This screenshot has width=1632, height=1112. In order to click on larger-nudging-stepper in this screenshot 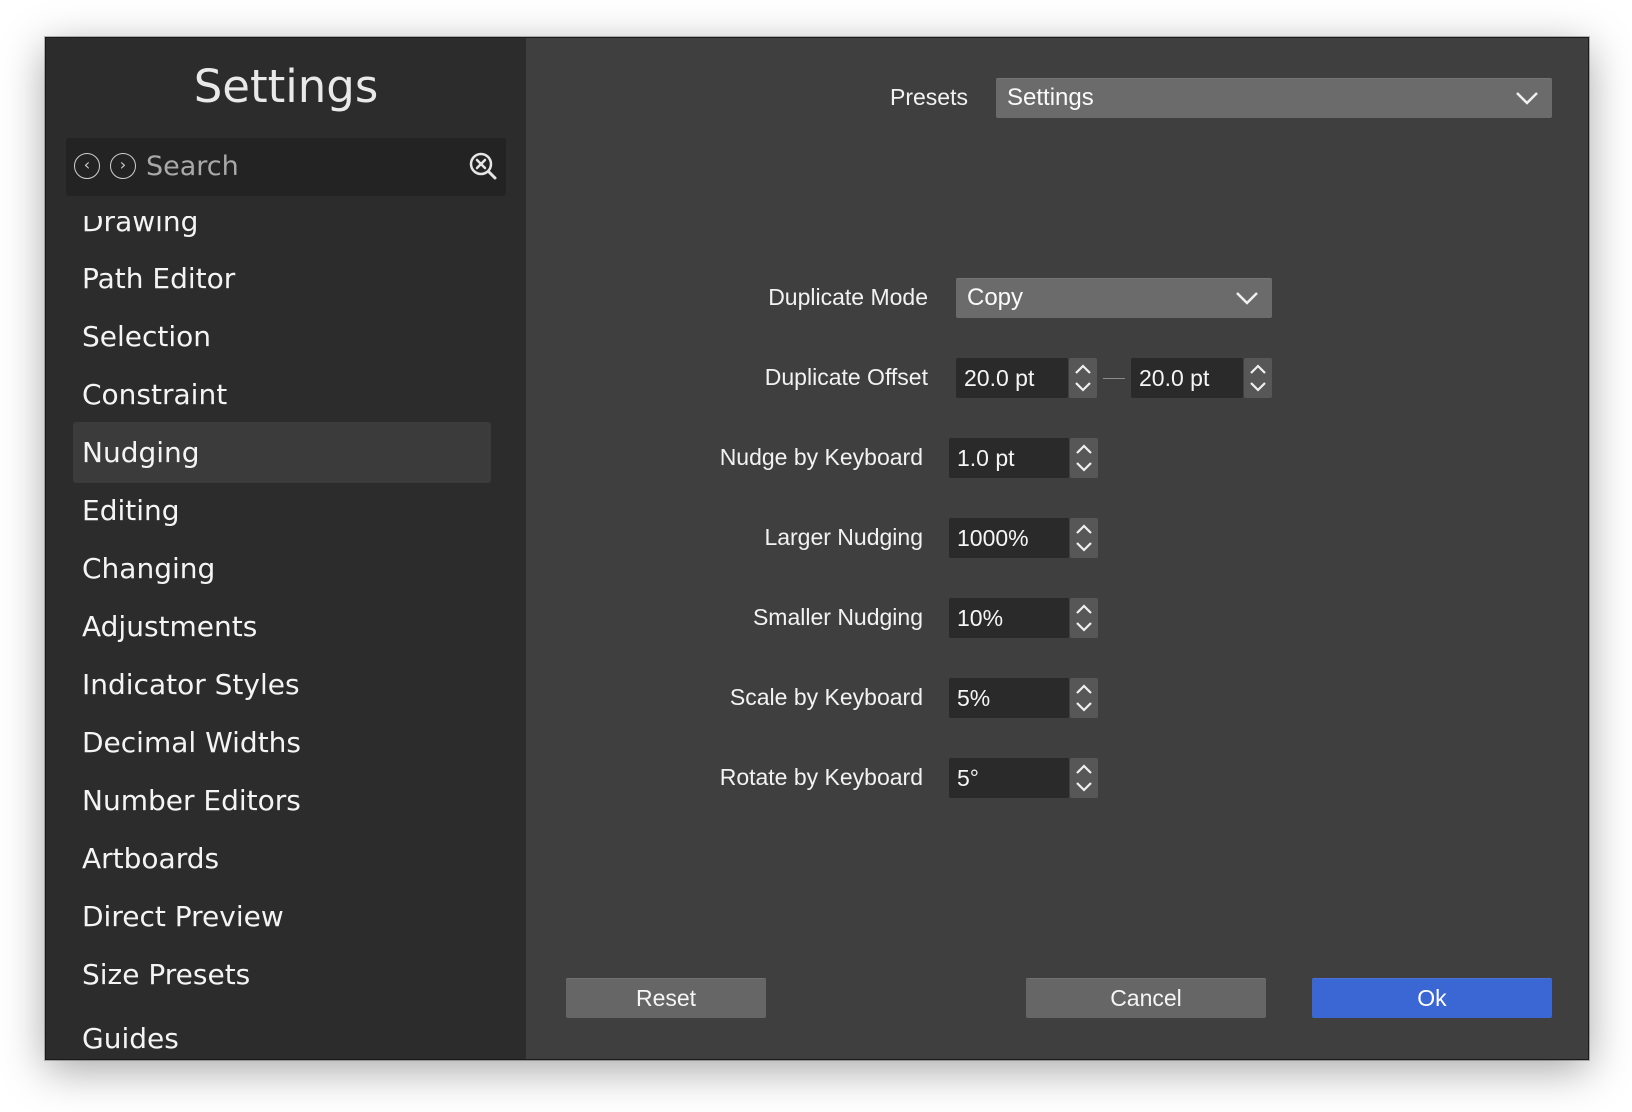, I will do `click(1084, 538)`.